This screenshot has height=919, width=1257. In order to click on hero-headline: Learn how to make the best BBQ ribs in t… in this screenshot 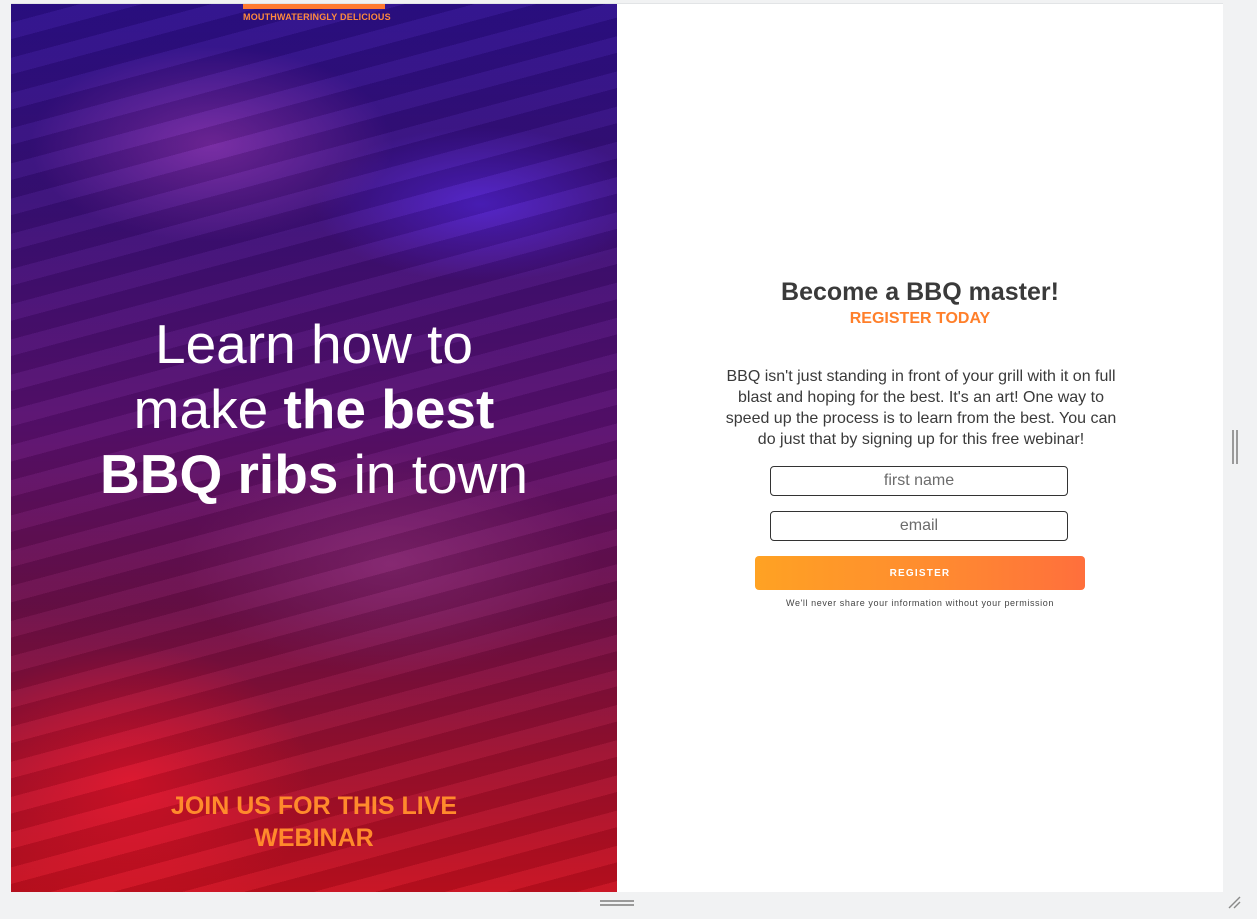, I will do `click(314, 409)`.